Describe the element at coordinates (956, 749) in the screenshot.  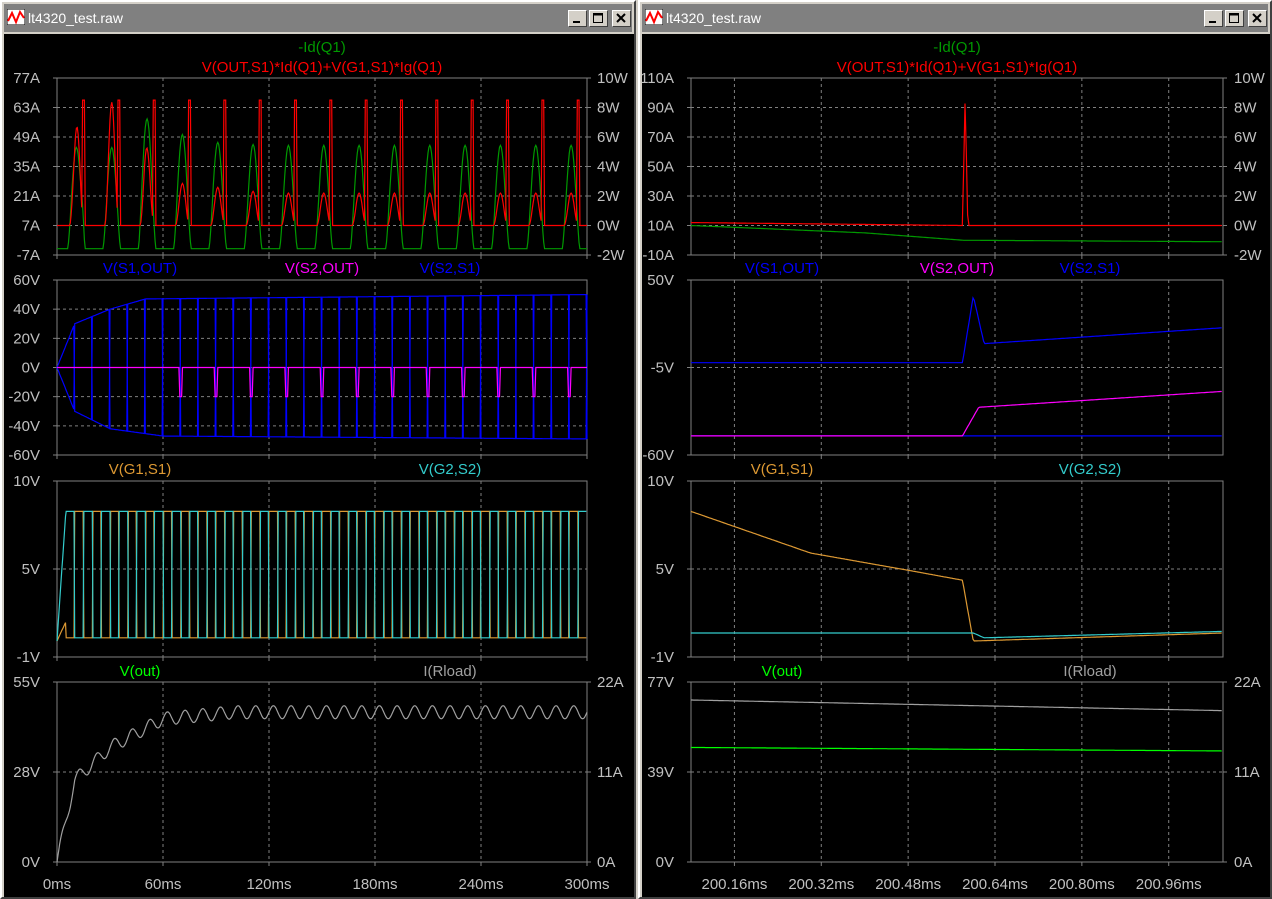
I see `series-v-out--line` at that location.